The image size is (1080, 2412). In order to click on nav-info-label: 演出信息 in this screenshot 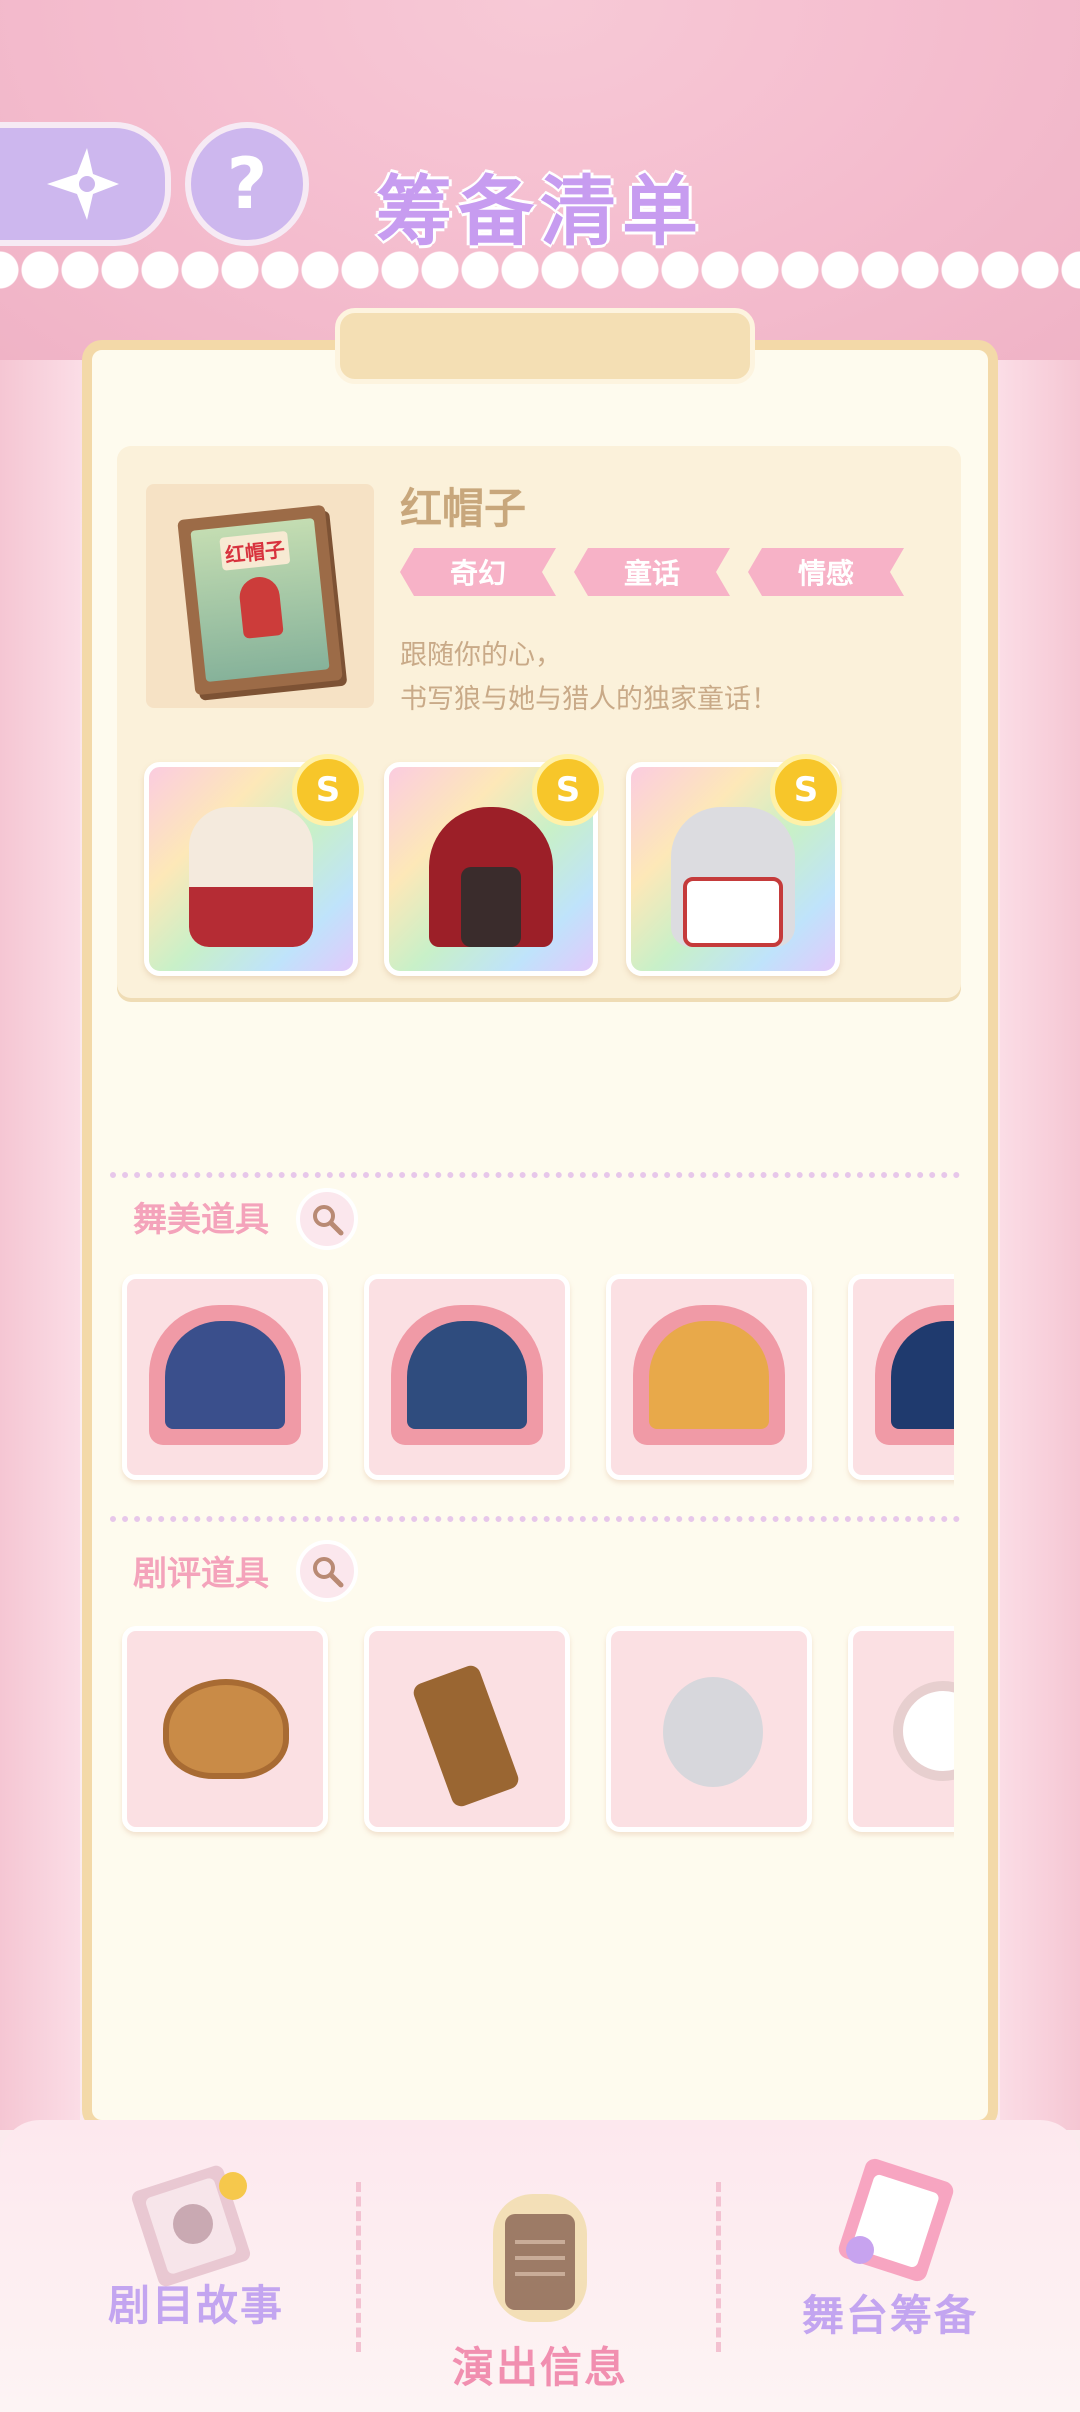, I will do `click(539, 2367)`.